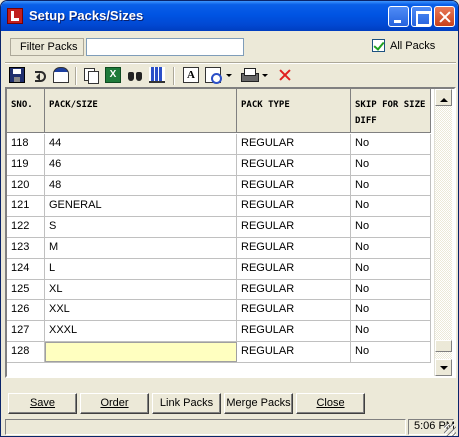 Image resolution: width=459 pixels, height=437 pixels. Describe the element at coordinates (114, 403) in the screenshot. I see `order-button: Order` at that location.